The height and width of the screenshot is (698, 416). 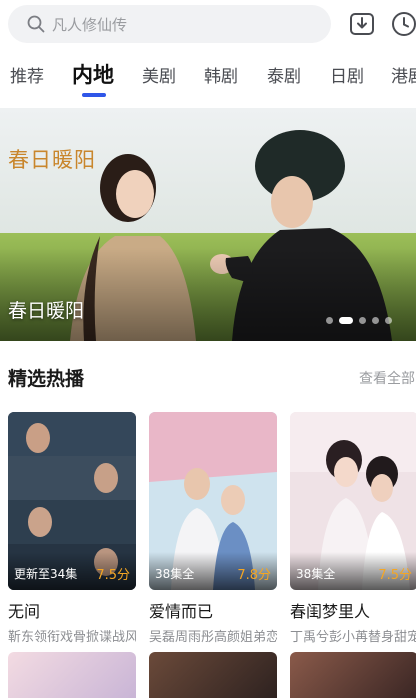 What do you see at coordinates (213, 637) in the screenshot?
I see `drama-subtitle: 吴磊周雨彤高颜姐弟恋` at bounding box center [213, 637].